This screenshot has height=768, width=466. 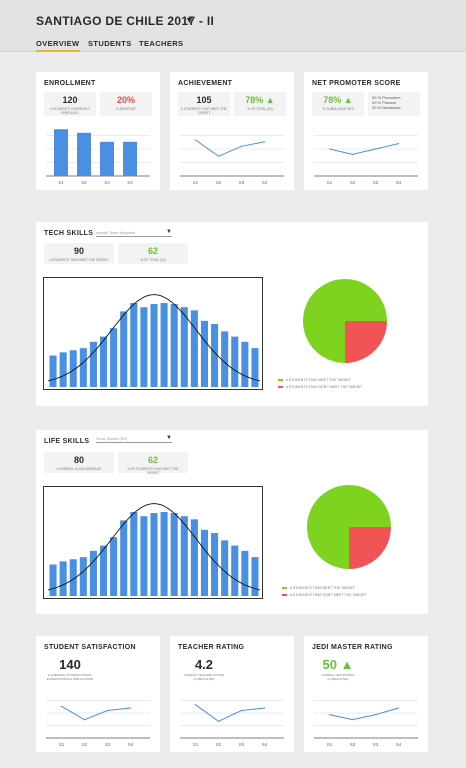 I want to click on stat-meet-target: 105 # STUDENTS THAT MEET THE TARGET, so click(x=204, y=104).